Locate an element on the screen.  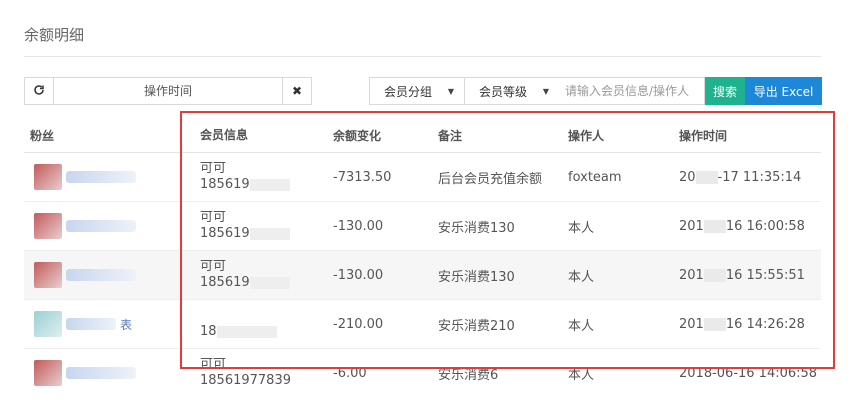
refresh-icon is located at coordinates (39, 91).